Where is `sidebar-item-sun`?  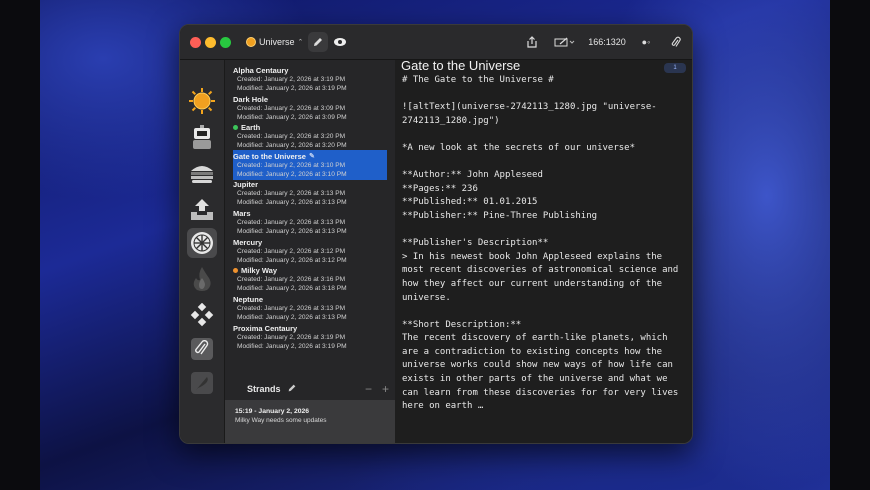
sidebar-item-sun is located at coordinates (202, 101).